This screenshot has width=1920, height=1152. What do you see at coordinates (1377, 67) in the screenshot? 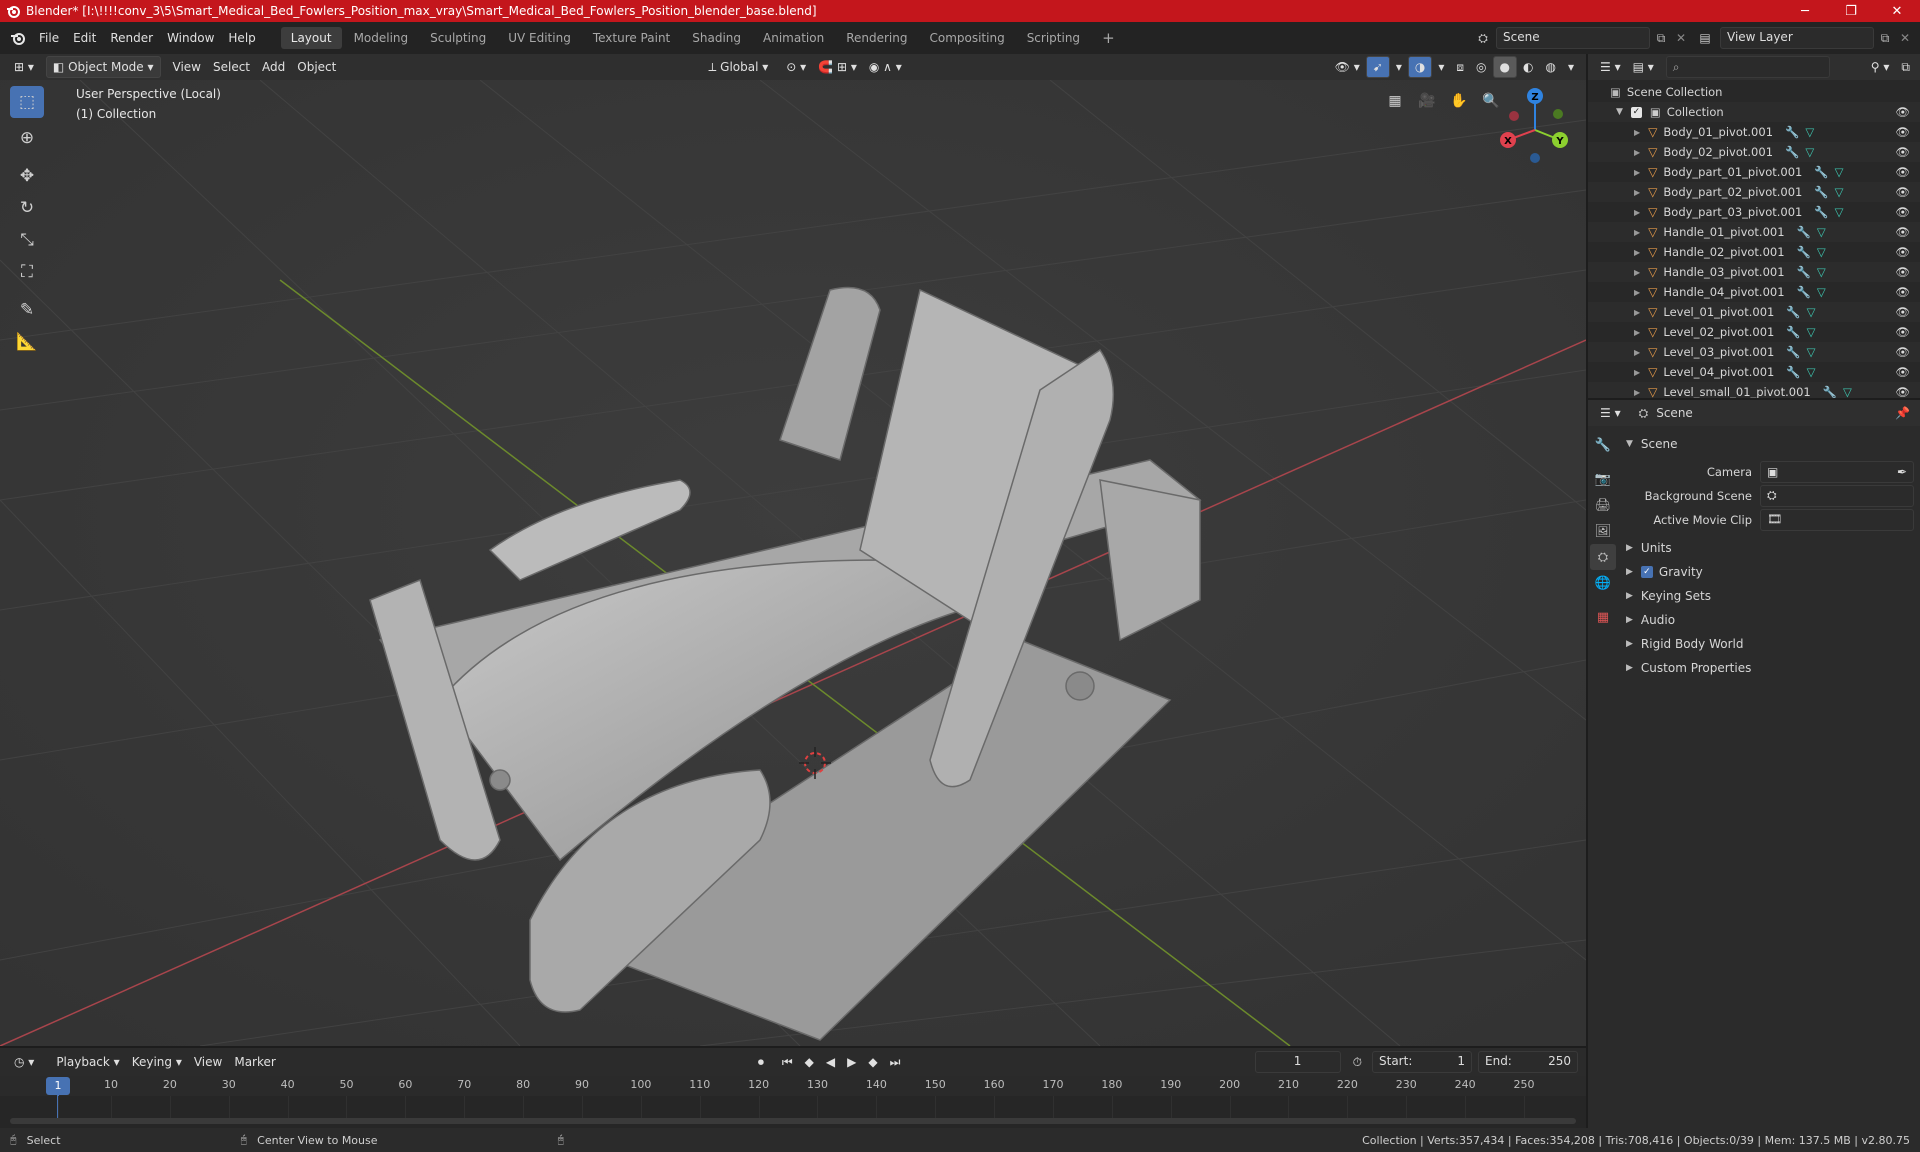
I see `gizmo-toggle-icon: ➹` at bounding box center [1377, 67].